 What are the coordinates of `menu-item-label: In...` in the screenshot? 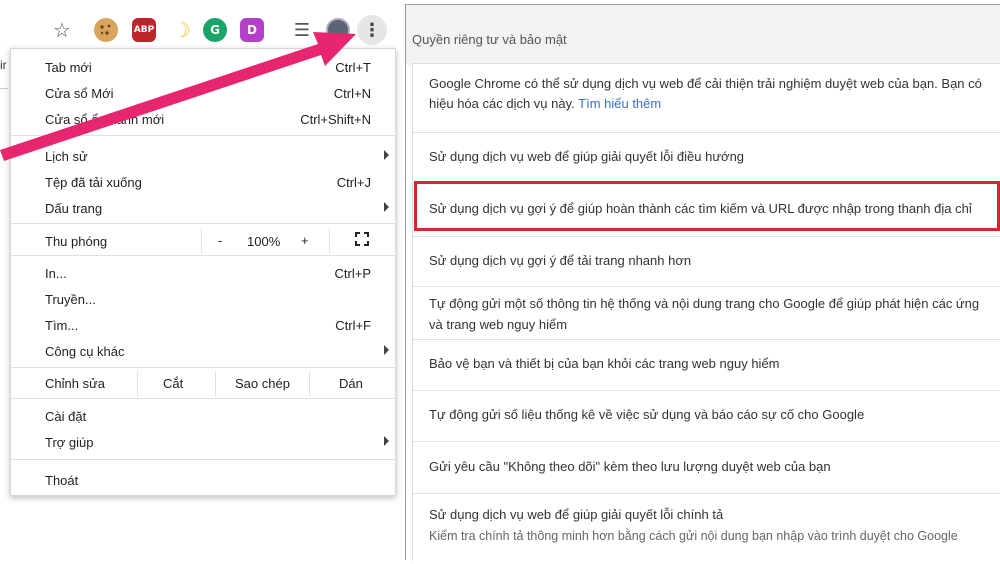 It's located at (56, 273).